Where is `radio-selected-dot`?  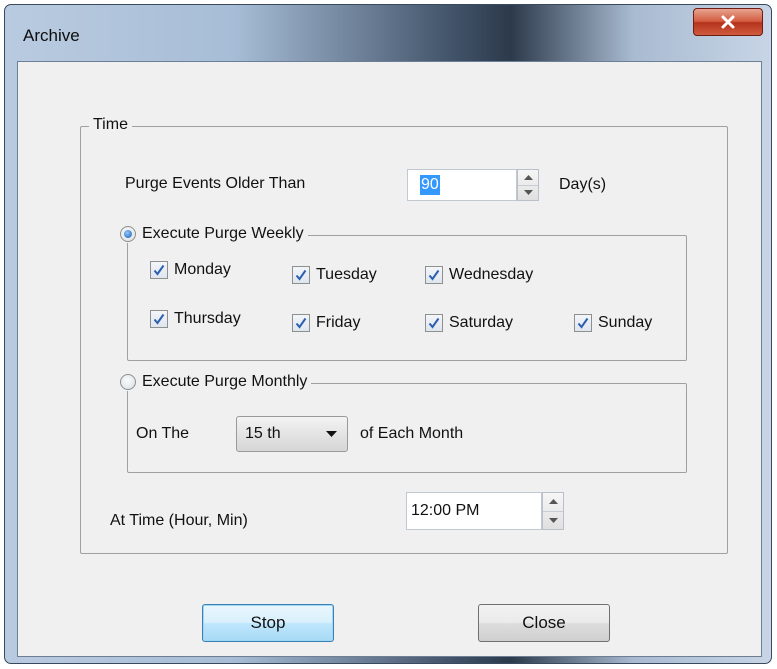
radio-selected-dot is located at coordinates (128, 234).